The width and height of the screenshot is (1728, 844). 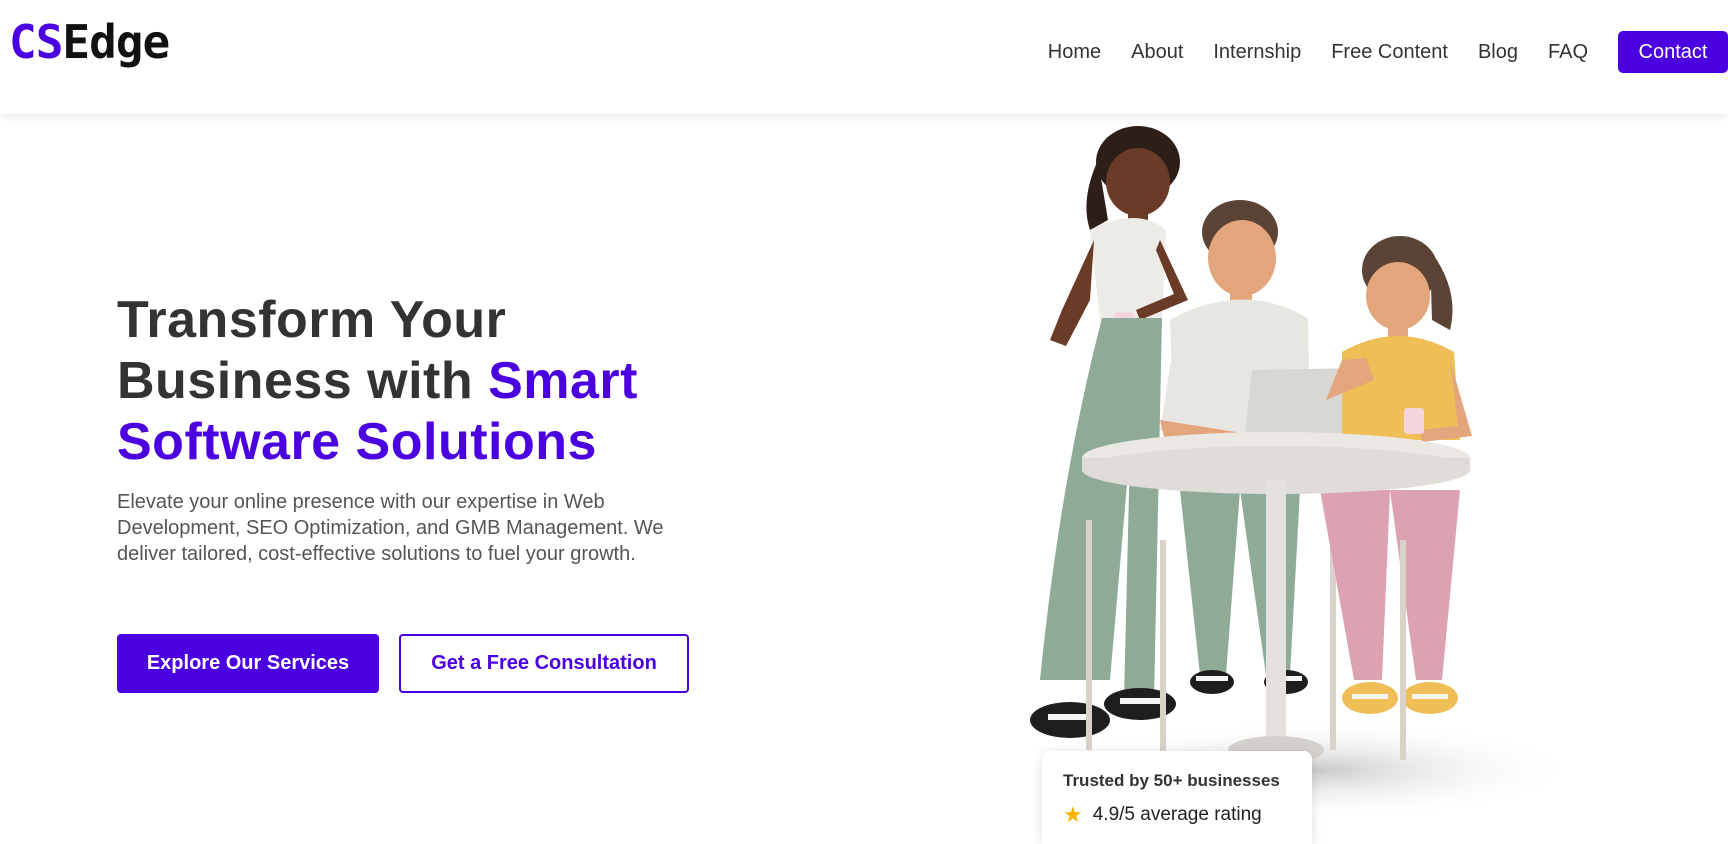 What do you see at coordinates (1073, 814) in the screenshot?
I see `star-icon: ★` at bounding box center [1073, 814].